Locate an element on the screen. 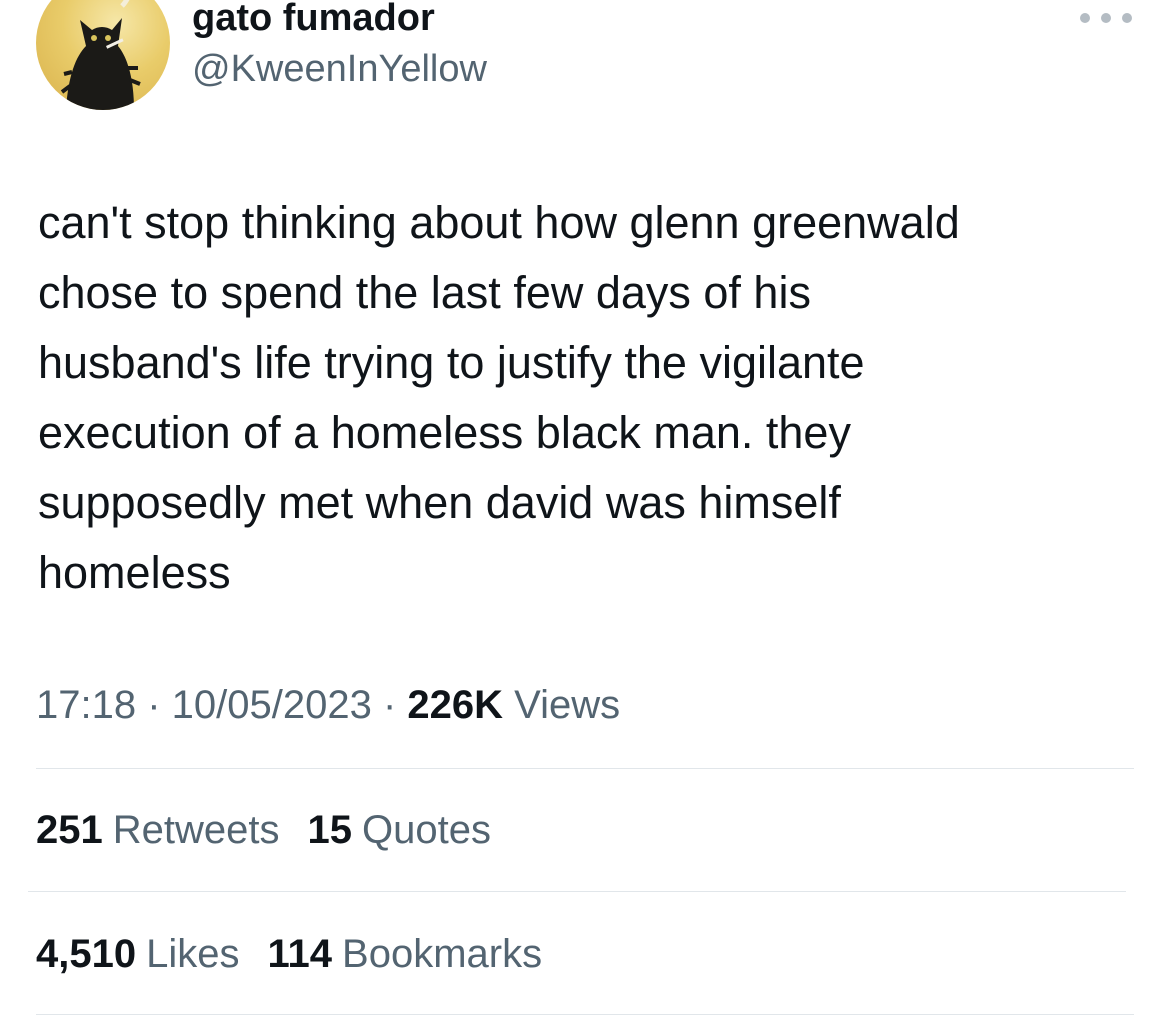 This screenshot has width=1170, height=1020. tweet-meta: 17:18 · 10/05/2023 · 226K Views is located at coordinates (328, 705).